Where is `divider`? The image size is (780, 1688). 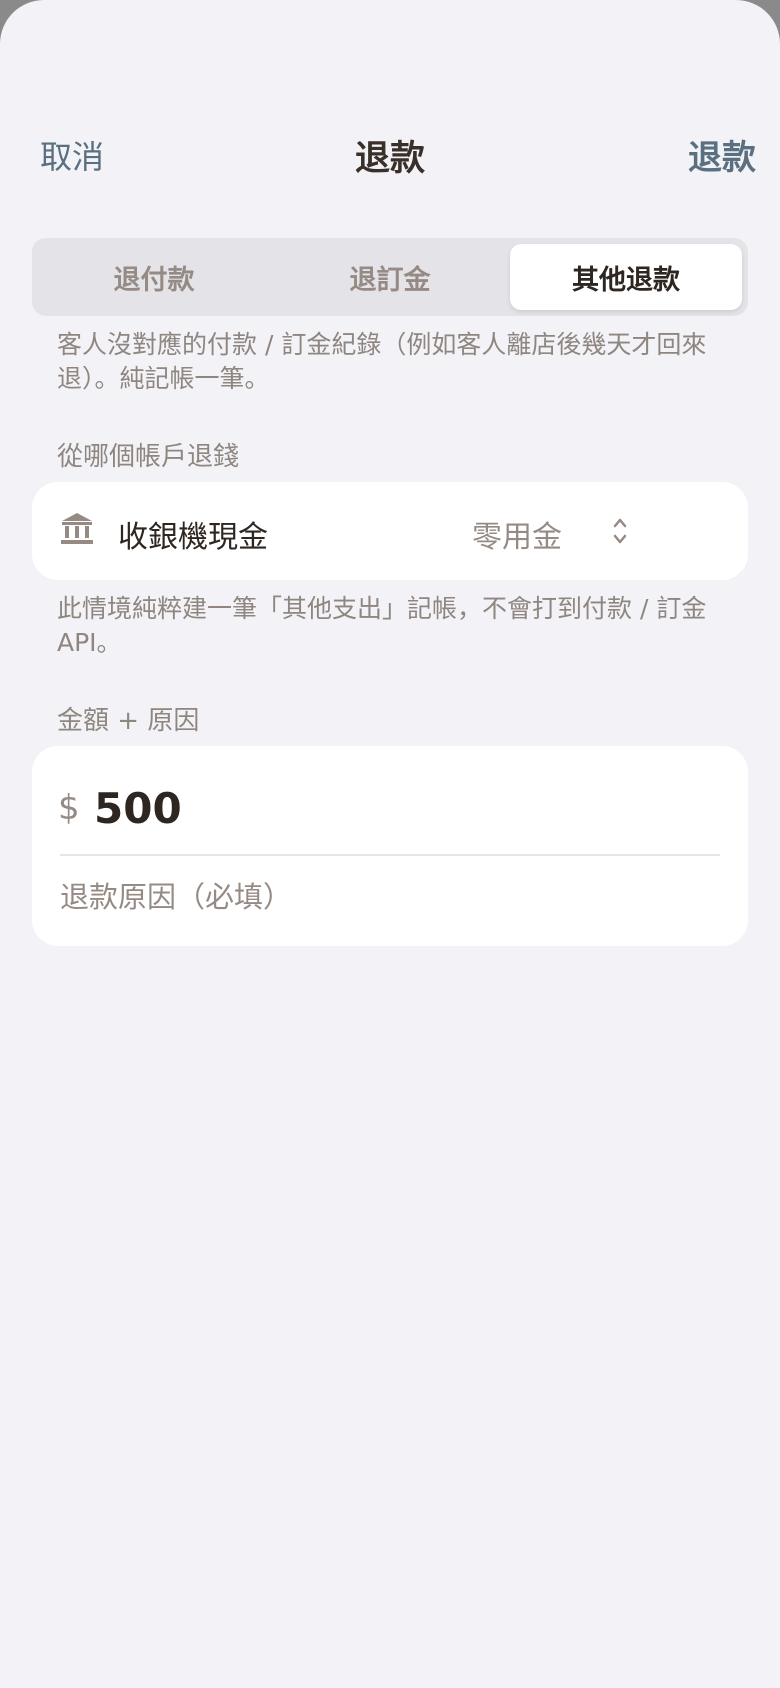
divider is located at coordinates (390, 855).